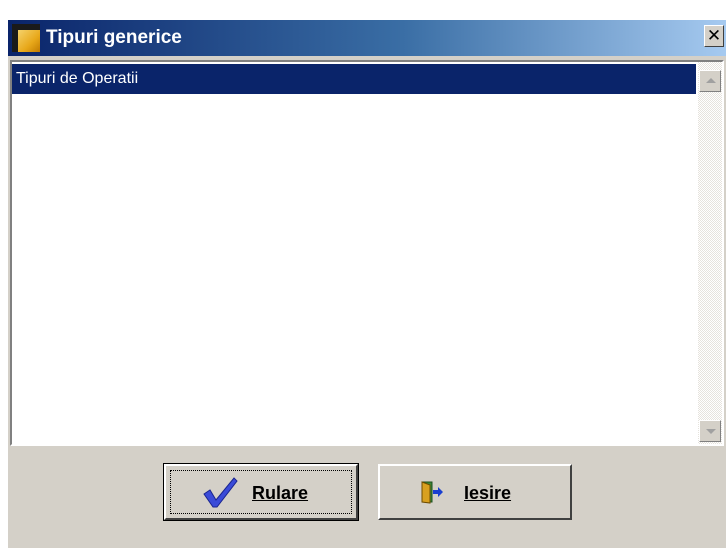  I want to click on arrow-down-icon, so click(711, 431).